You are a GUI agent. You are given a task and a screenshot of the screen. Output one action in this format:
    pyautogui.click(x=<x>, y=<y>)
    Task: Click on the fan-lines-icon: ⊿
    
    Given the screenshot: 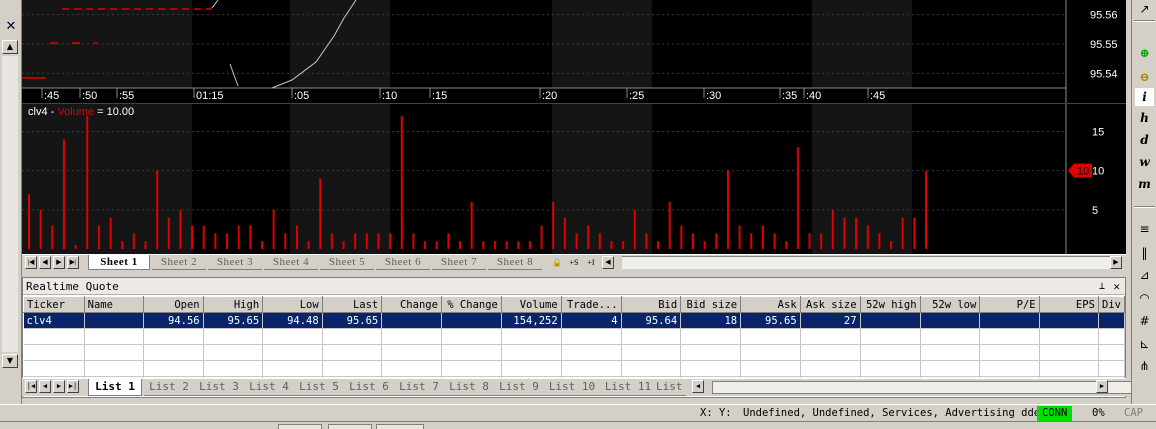 What is the action you would take?
    pyautogui.click(x=1144, y=275)
    